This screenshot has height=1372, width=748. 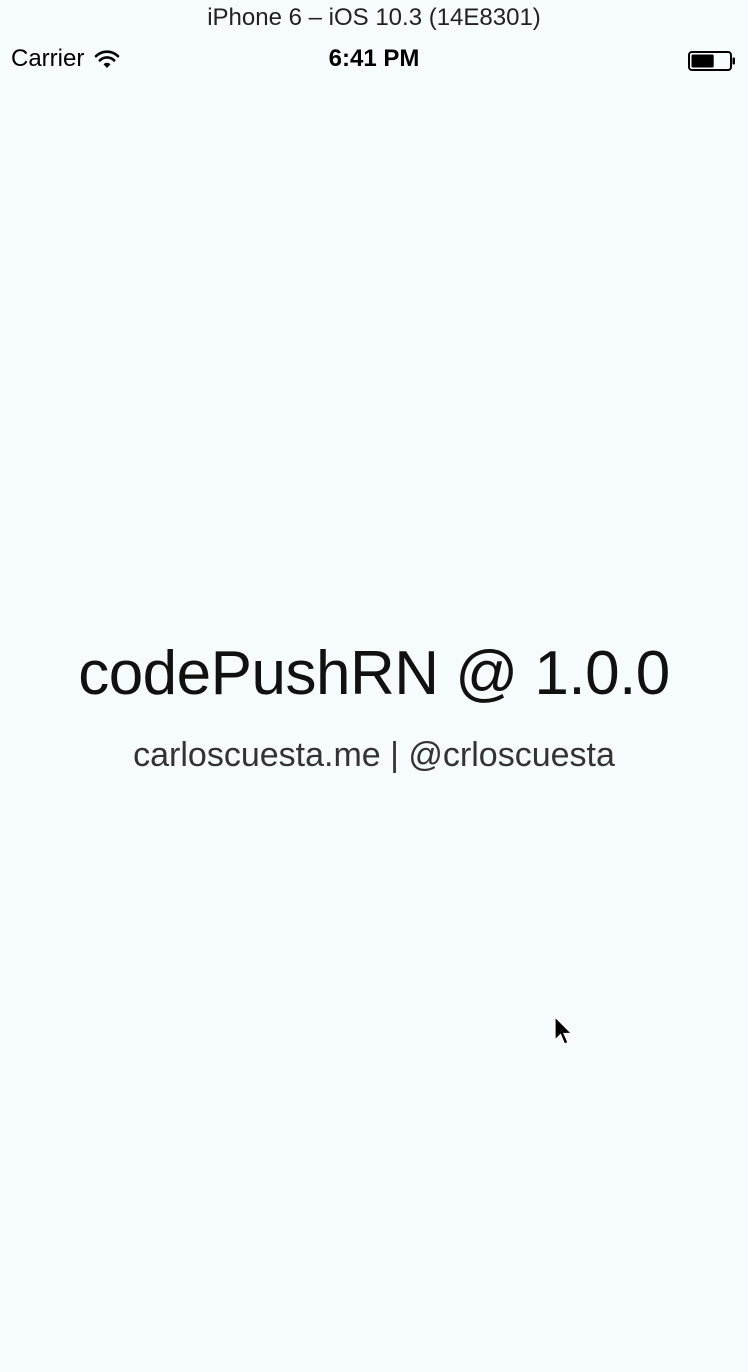 I want to click on status-time: 6:41 PM, so click(x=374, y=58).